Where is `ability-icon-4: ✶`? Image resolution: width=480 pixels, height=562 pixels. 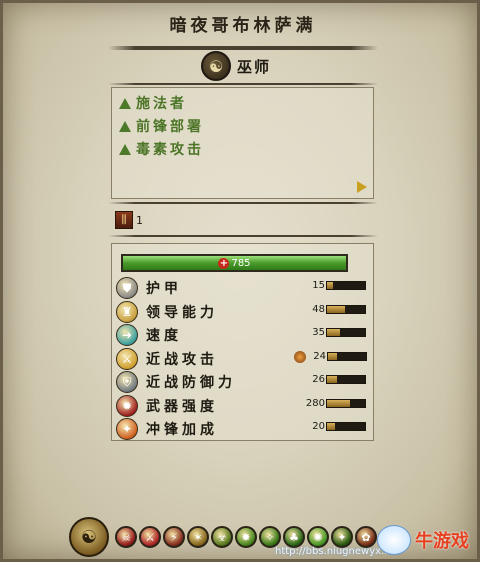
ability-icon-4: ✶ is located at coordinates (198, 537).